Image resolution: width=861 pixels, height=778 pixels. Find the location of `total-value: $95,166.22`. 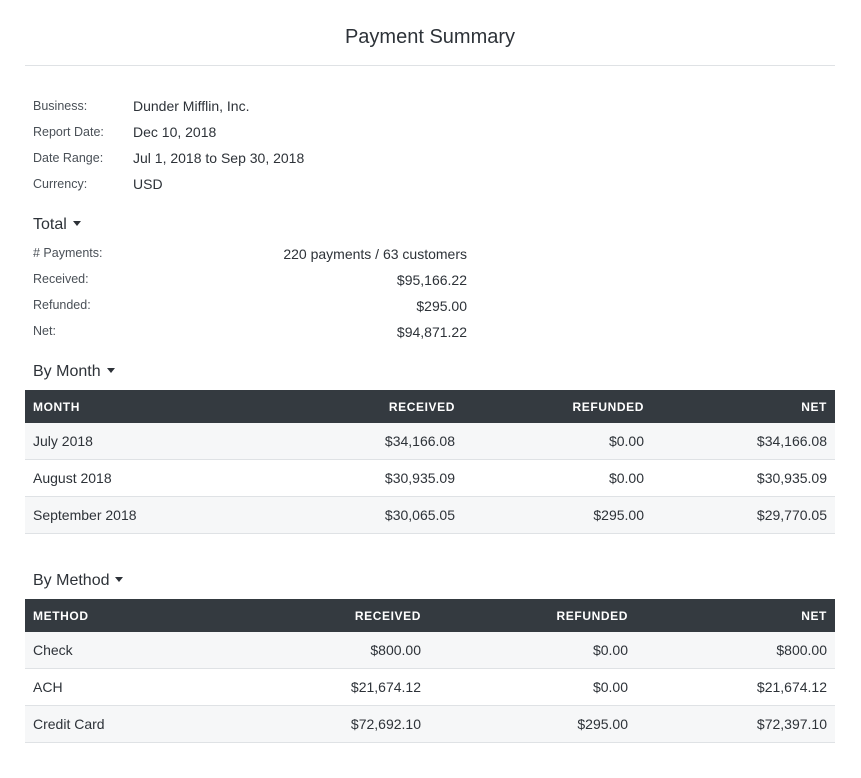

total-value: $95,166.22 is located at coordinates (431, 280).